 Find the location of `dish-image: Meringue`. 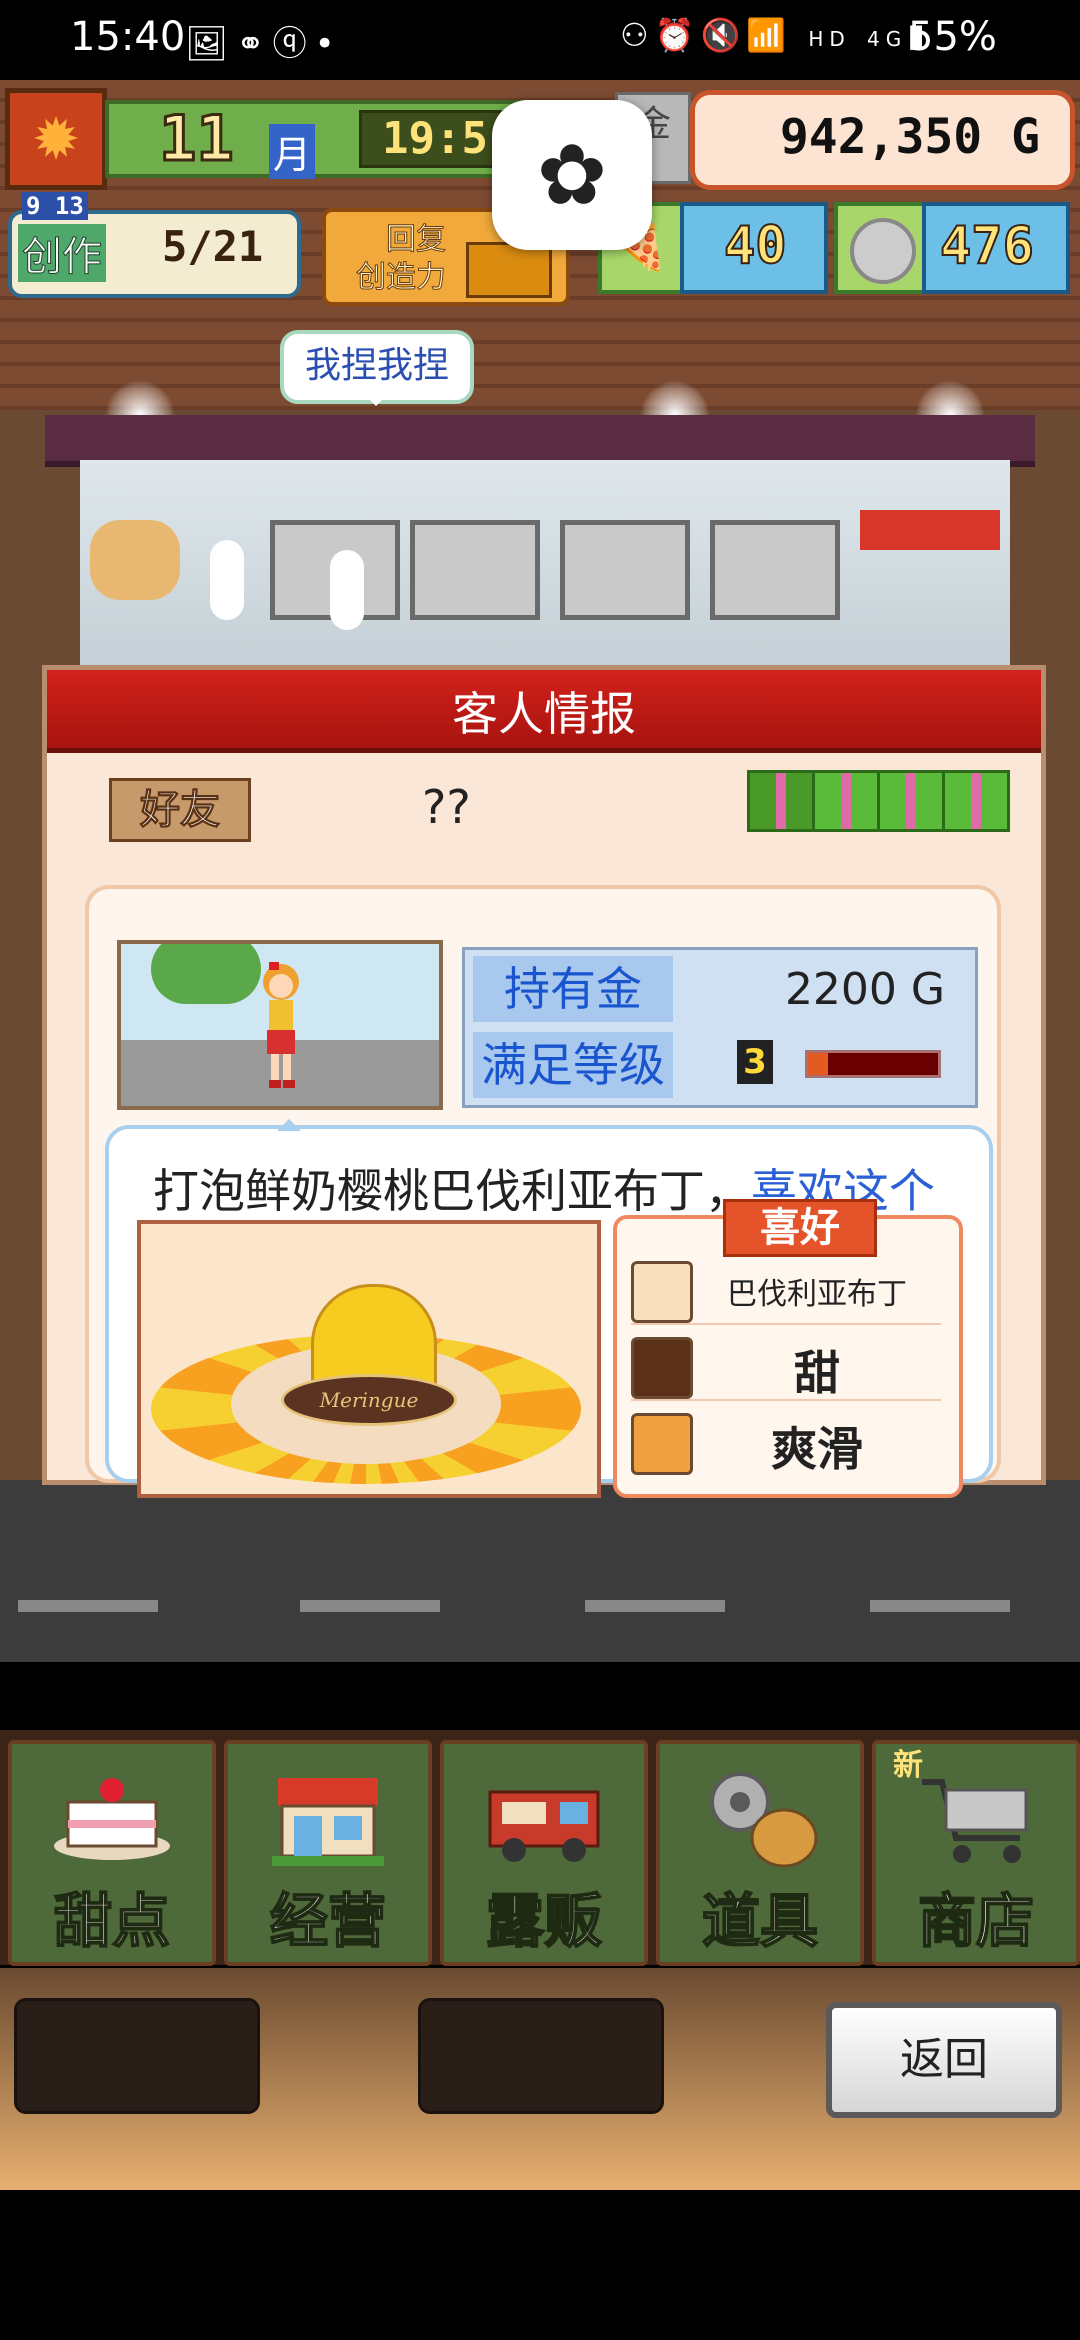

dish-image: Meringue is located at coordinates (369, 1359).